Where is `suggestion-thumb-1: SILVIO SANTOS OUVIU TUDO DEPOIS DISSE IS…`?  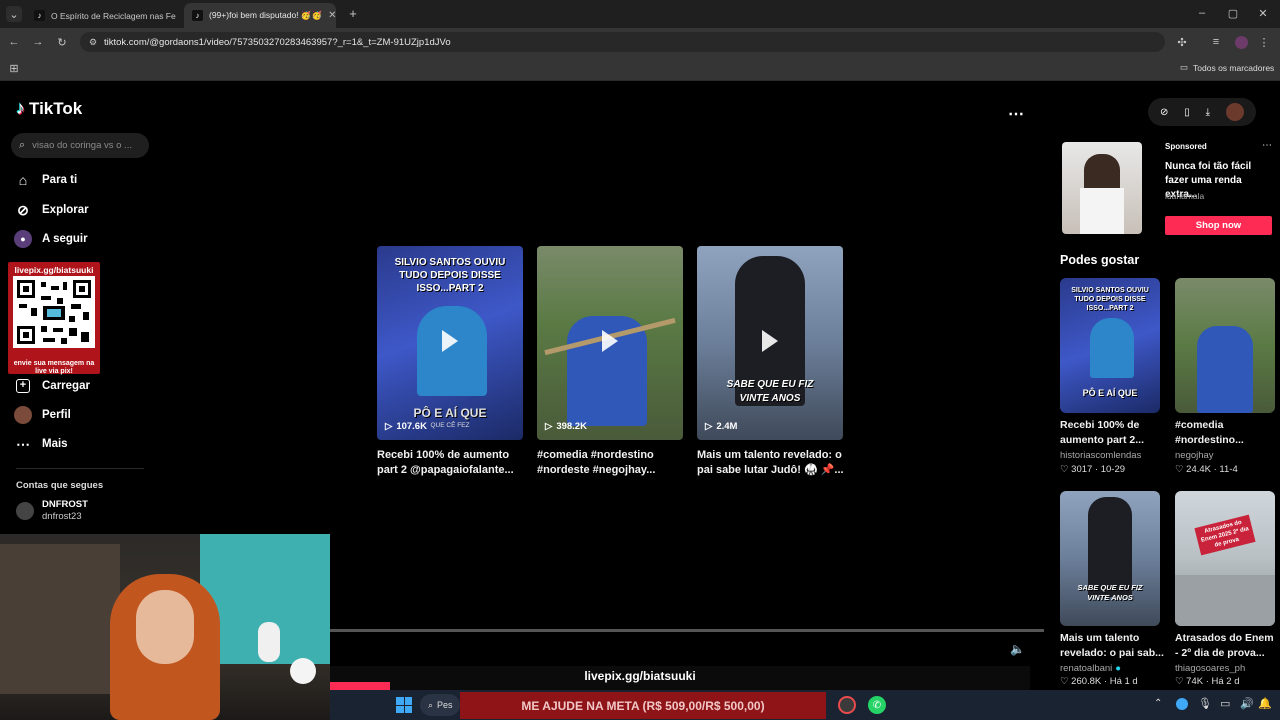
suggestion-thumb-1: SILVIO SANTOS OUVIU TUDO DEPOIS DISSE IS… is located at coordinates (1110, 345).